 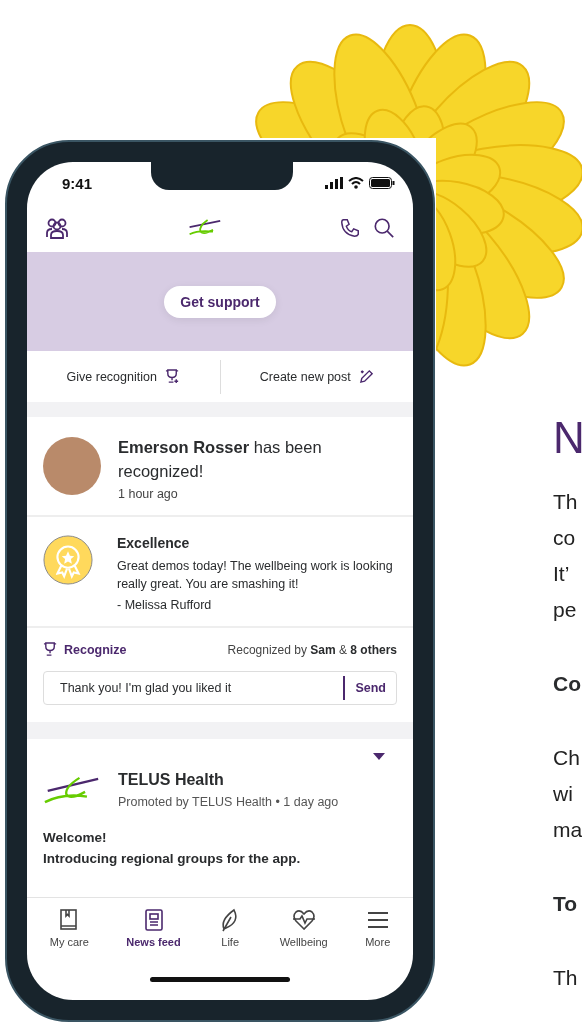 I want to click on send-button: Send, so click(x=370, y=688).